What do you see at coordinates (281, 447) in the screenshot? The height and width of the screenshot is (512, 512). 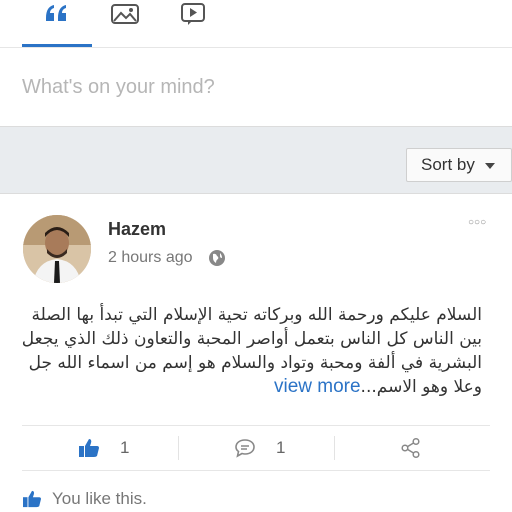 I see `comment-count: 1` at bounding box center [281, 447].